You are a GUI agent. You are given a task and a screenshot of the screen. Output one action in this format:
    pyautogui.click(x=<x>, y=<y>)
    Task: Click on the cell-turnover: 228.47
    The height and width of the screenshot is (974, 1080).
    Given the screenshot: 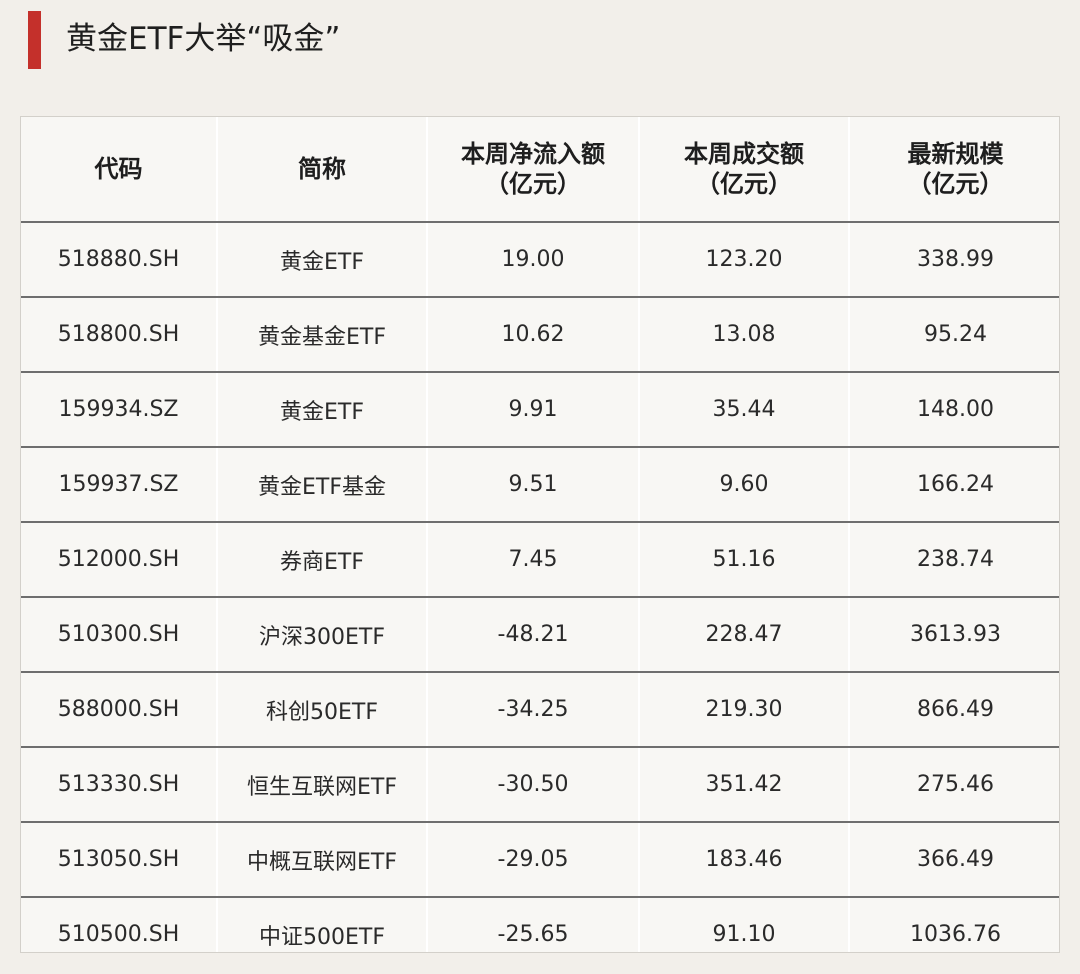 What is the action you would take?
    pyautogui.click(x=744, y=635)
    